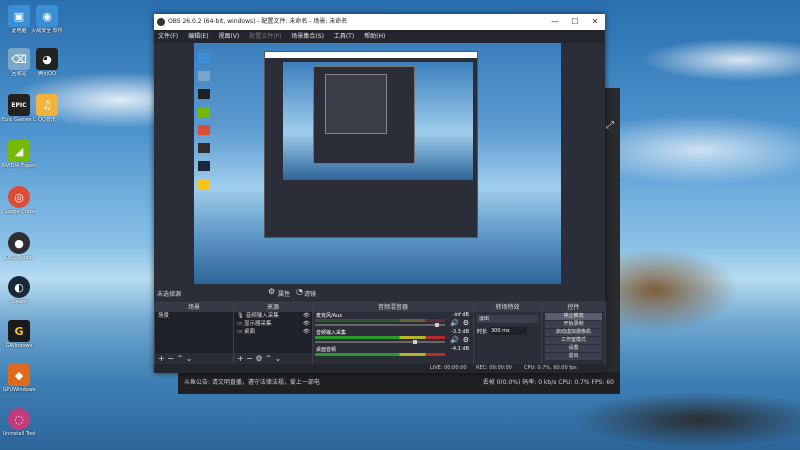 This screenshot has width=800, height=450. Describe the element at coordinates (19, 154) in the screenshot. I see `desktop-icon-nvidia: ◢ NVIDIA Experience` at that location.